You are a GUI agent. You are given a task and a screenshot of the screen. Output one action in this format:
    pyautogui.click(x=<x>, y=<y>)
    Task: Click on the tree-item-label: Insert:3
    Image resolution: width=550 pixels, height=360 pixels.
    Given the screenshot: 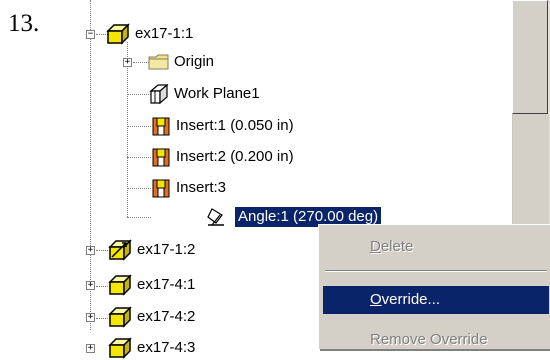 What is the action you would take?
    pyautogui.click(x=201, y=187)
    